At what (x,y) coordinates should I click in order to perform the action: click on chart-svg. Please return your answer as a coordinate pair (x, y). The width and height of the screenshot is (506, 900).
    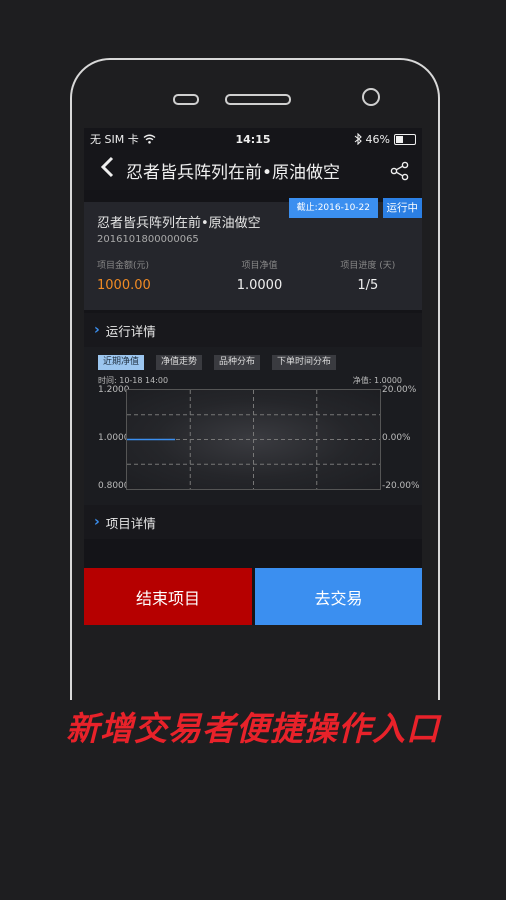
    Looking at the image, I should click on (253, 439).